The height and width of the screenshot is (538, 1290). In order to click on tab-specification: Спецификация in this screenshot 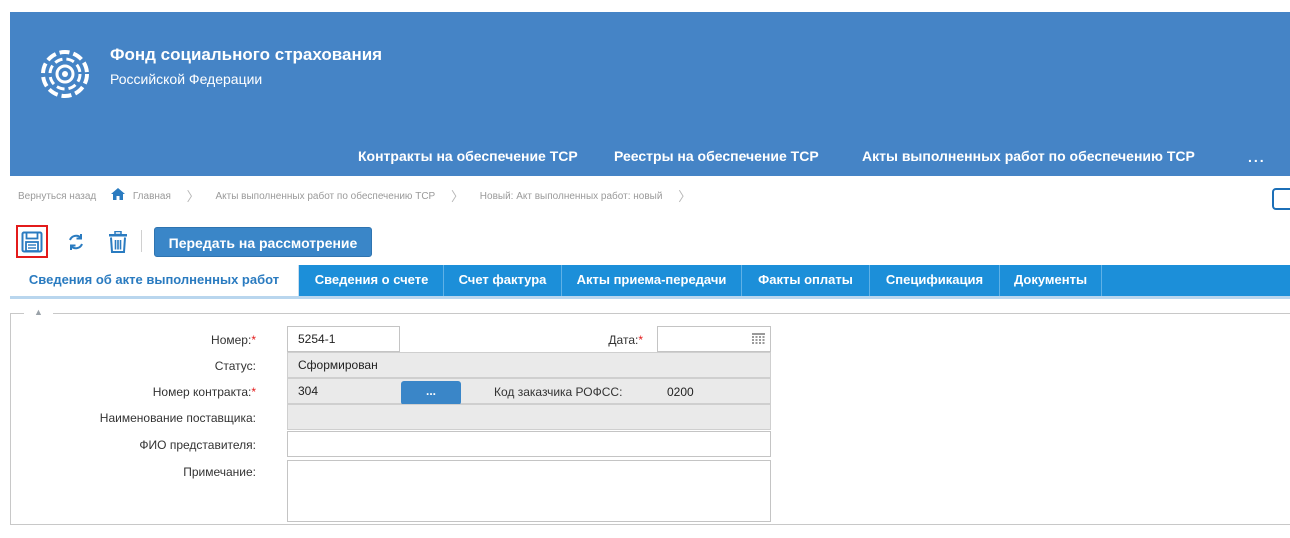, I will do `click(935, 280)`.